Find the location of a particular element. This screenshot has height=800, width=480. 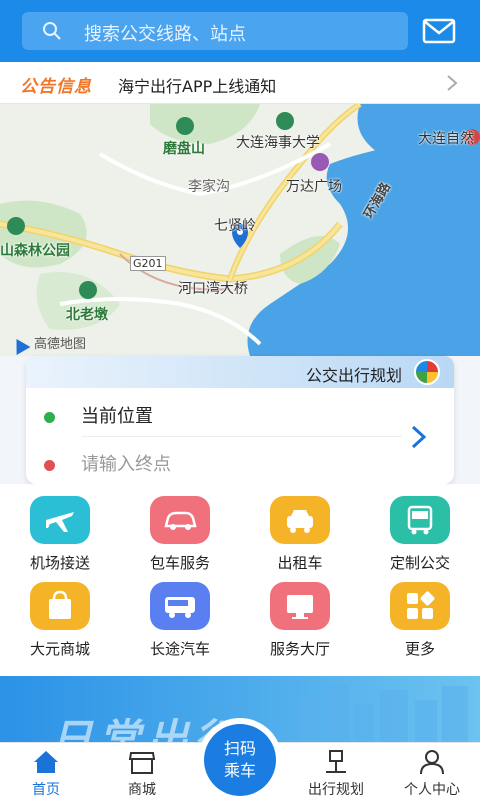

nav-home: 首页 is located at coordinates (46, 771).